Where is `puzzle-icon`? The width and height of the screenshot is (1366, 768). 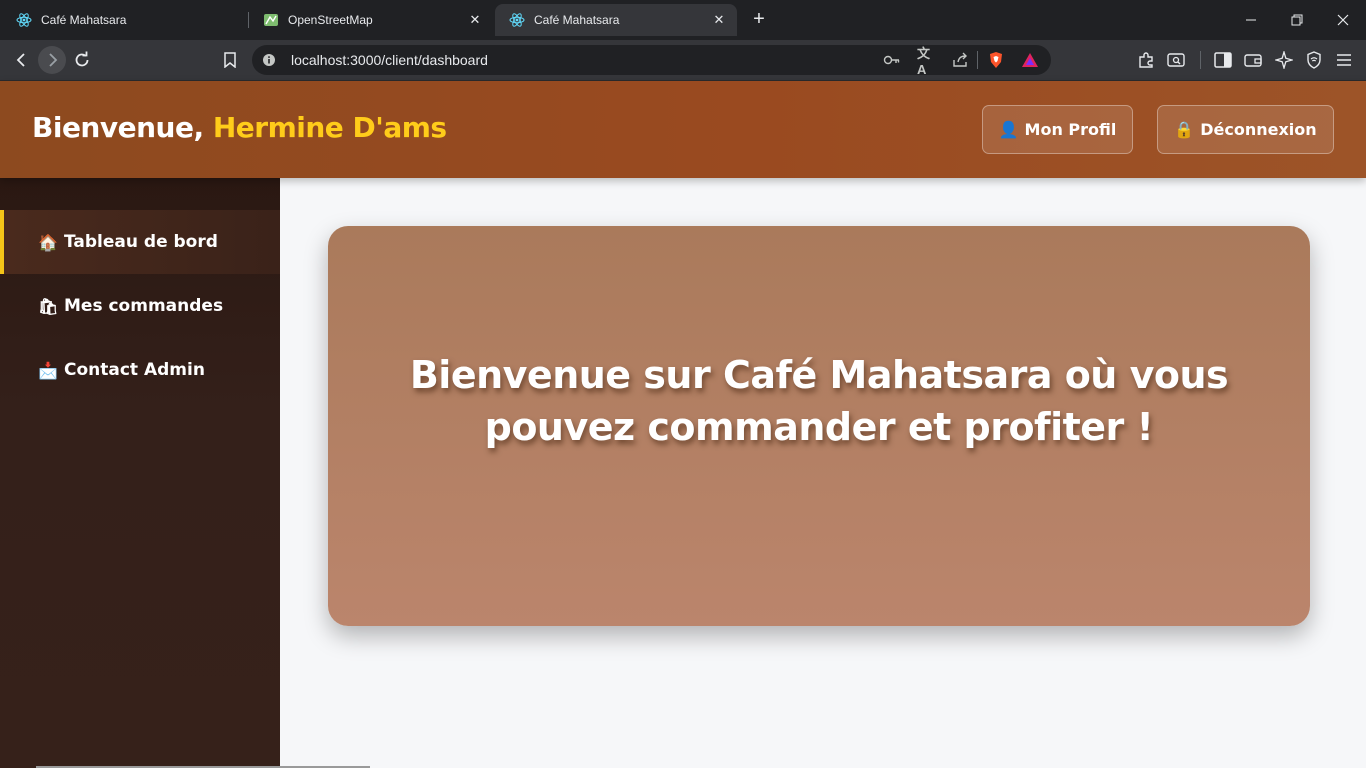 puzzle-icon is located at coordinates (1146, 60).